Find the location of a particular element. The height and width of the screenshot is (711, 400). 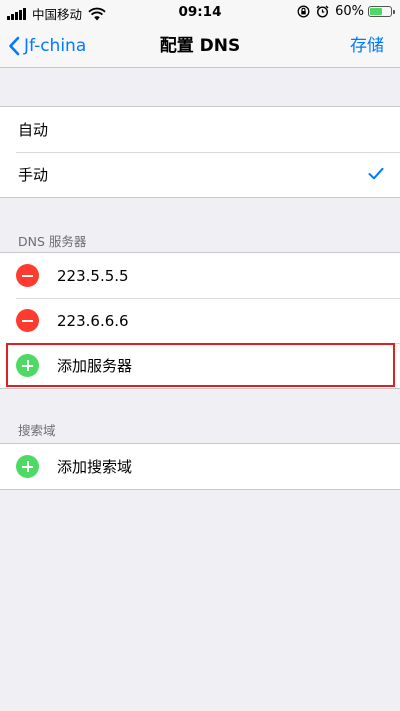

add-search-domain-row: 添加搜索域 is located at coordinates (200, 466).